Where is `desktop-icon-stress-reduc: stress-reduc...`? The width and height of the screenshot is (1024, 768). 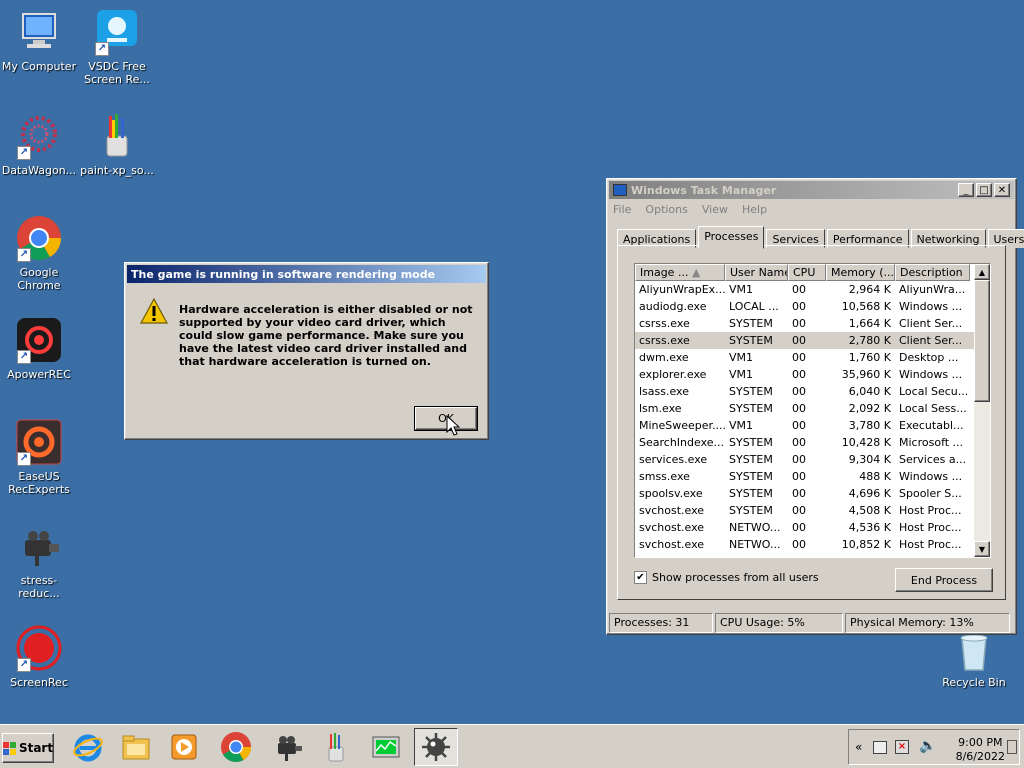
desktop-icon-stress-reduc: stress-reduc... is located at coordinates (39, 561).